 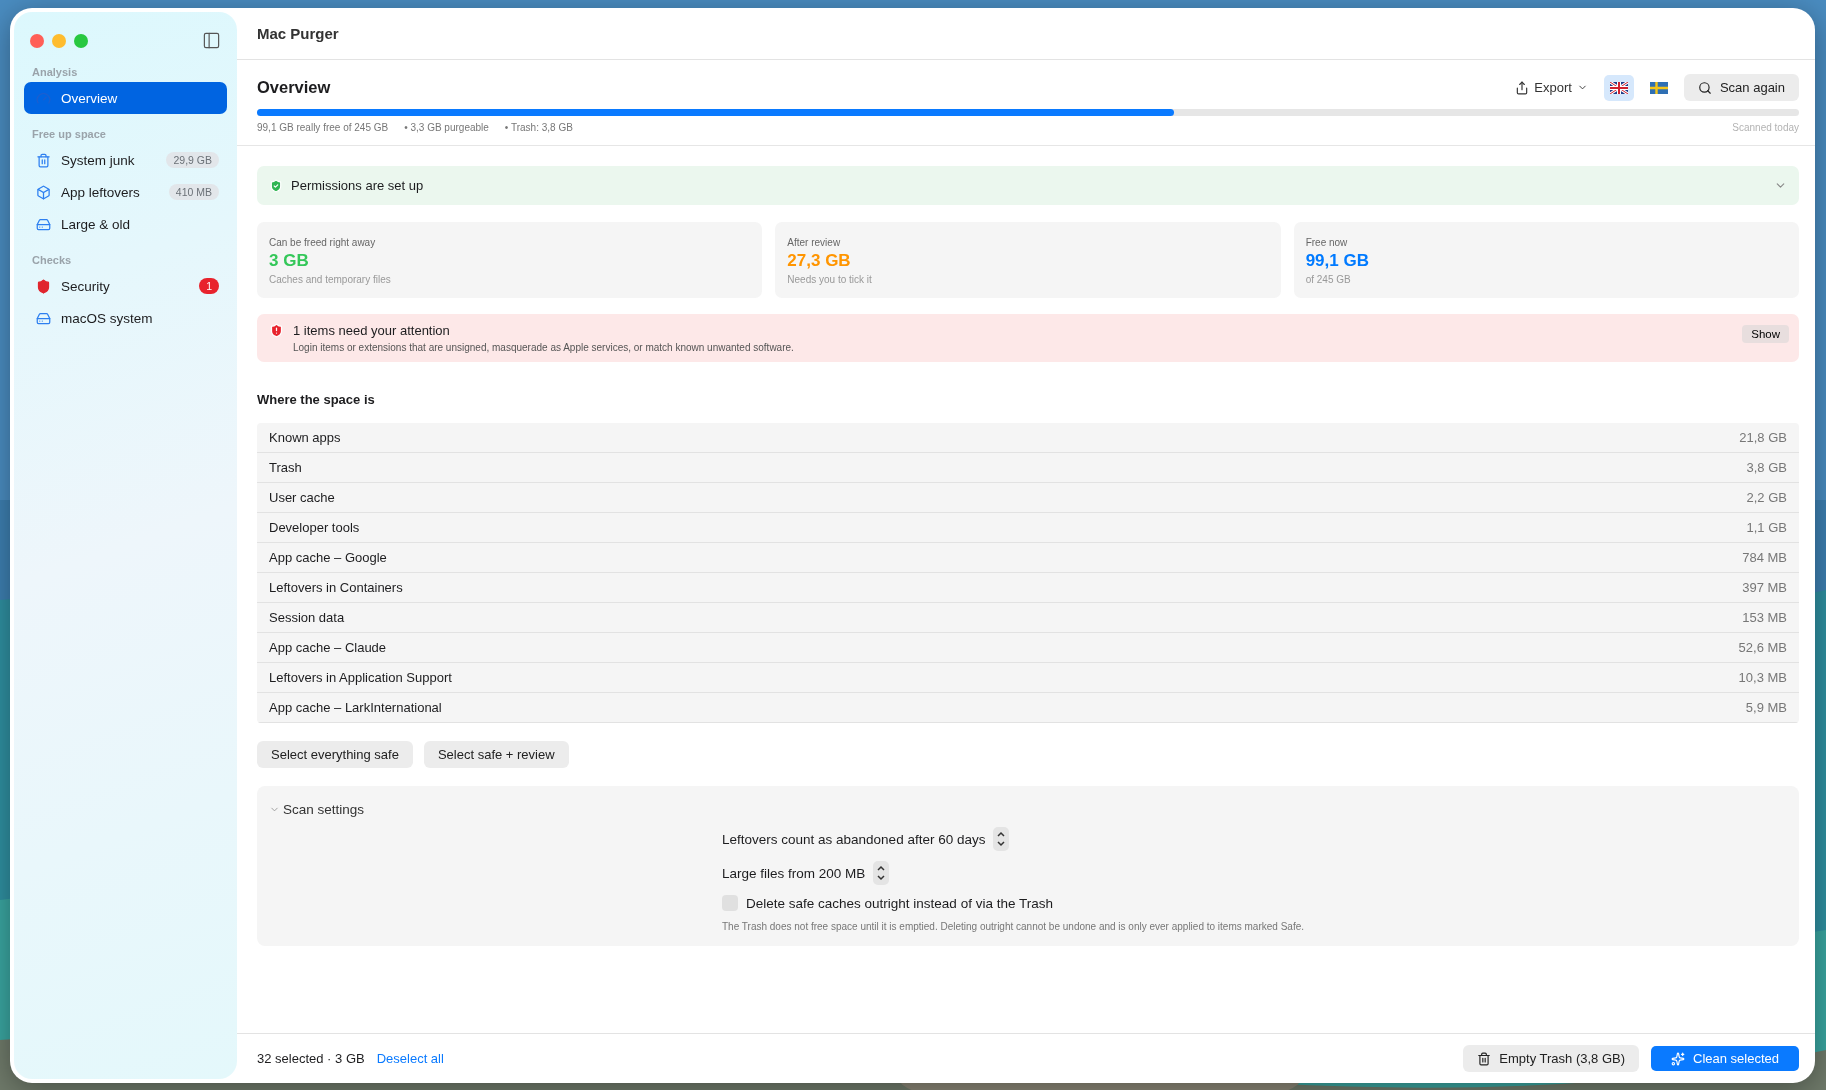 What do you see at coordinates (1028, 708) in the screenshot?
I see `space-row: App cache – LarkInternational 5,9 MB` at bounding box center [1028, 708].